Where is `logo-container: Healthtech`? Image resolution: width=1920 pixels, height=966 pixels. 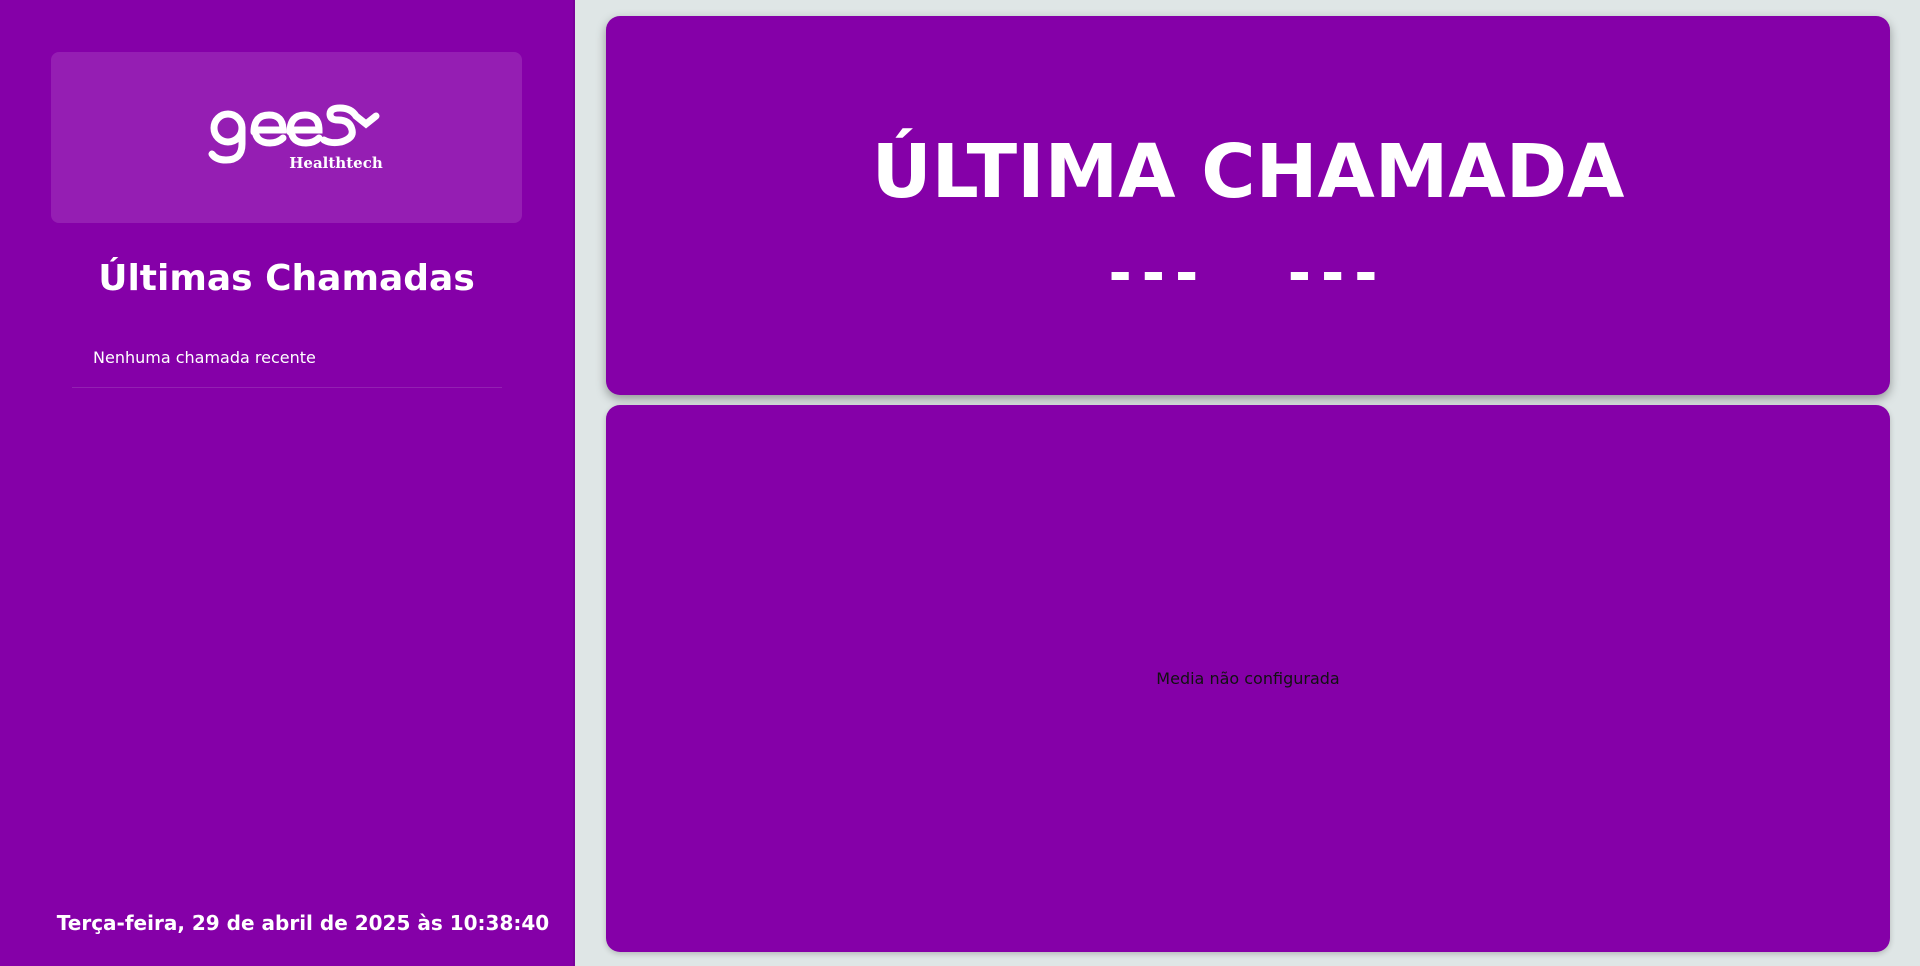
logo-container: Healthtech is located at coordinates (286, 137).